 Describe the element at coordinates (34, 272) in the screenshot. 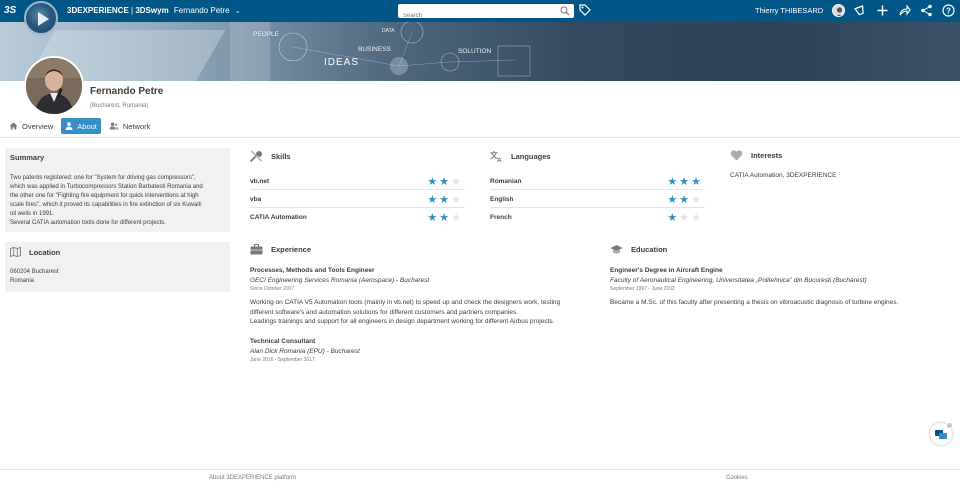

I see `location-line: 060204 Bucharest` at that location.